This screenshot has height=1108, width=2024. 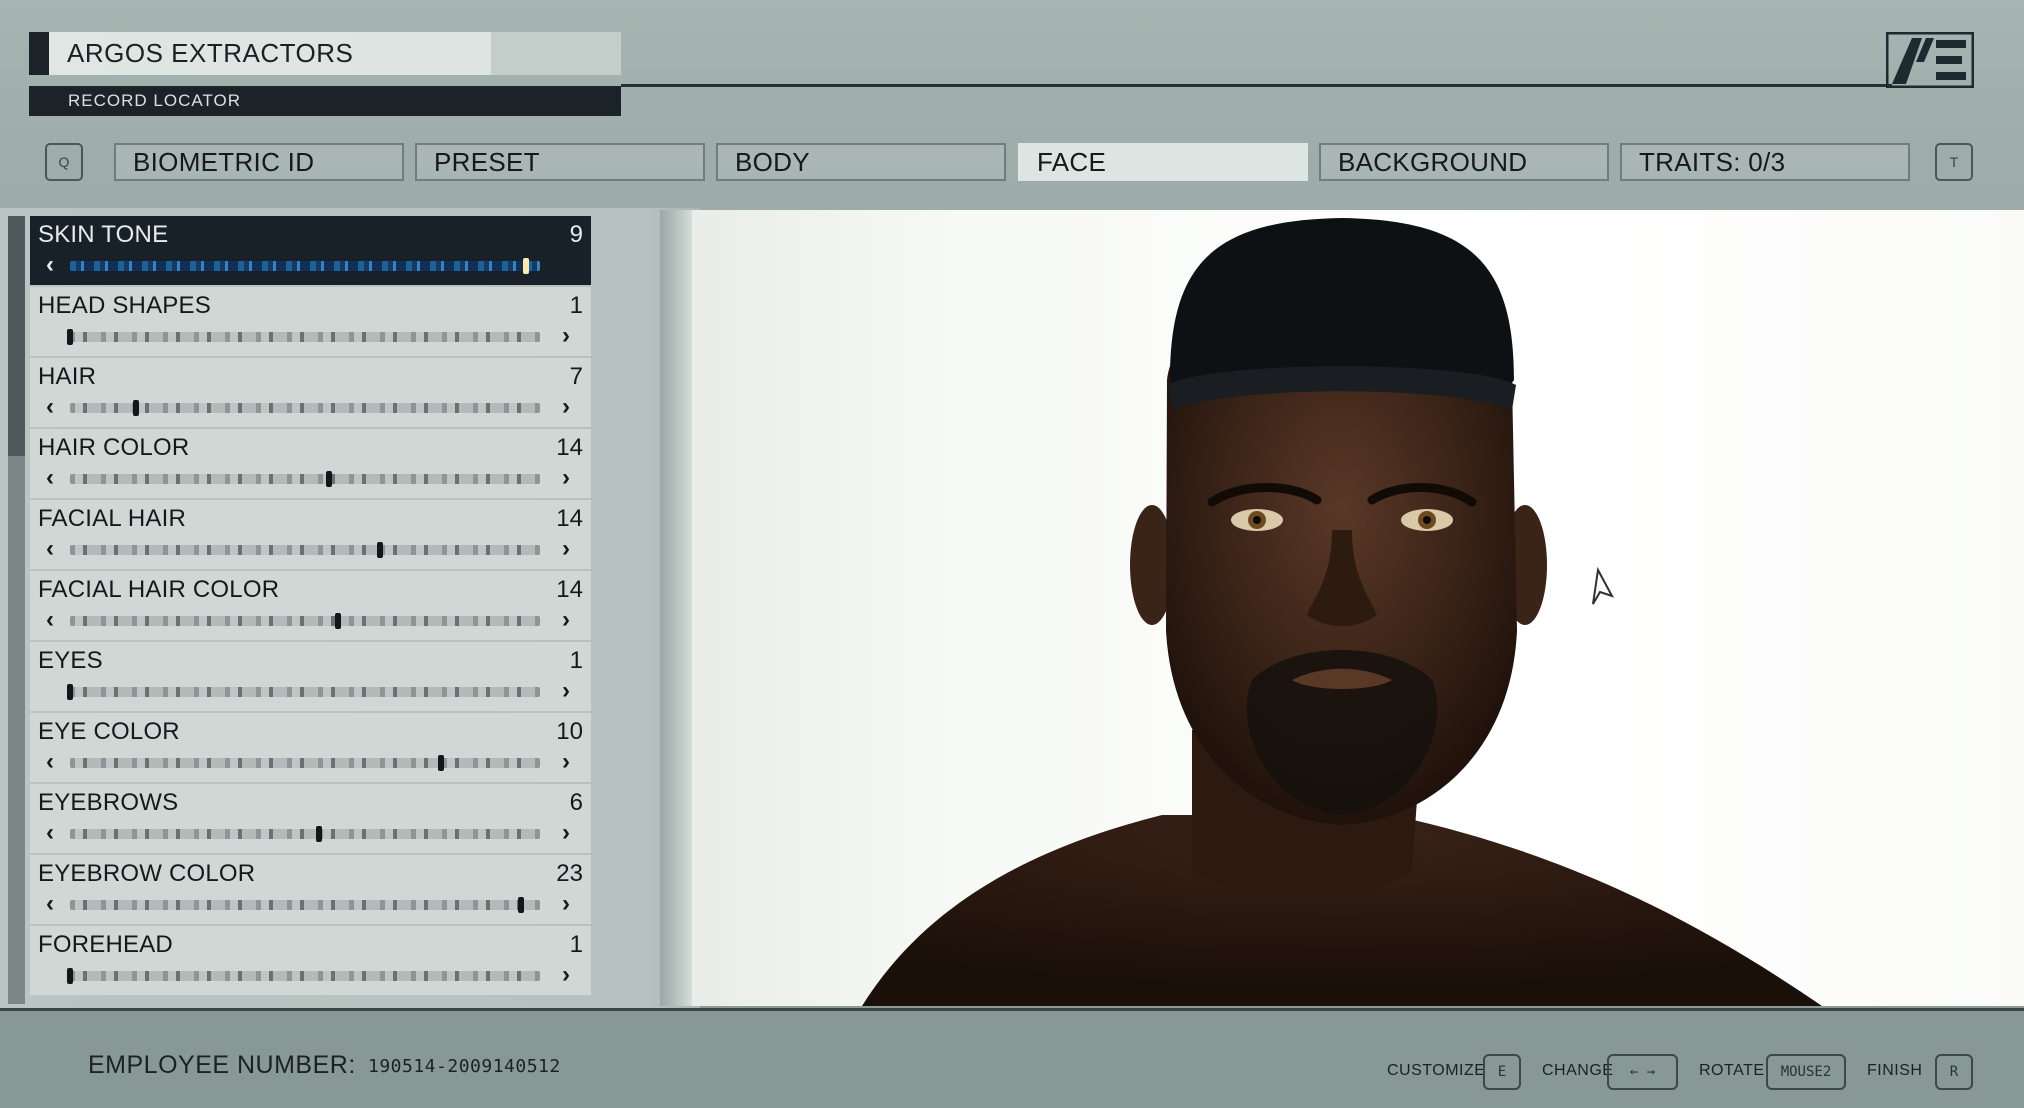 What do you see at coordinates (1502, 1072) in the screenshot?
I see `customize-key: E` at bounding box center [1502, 1072].